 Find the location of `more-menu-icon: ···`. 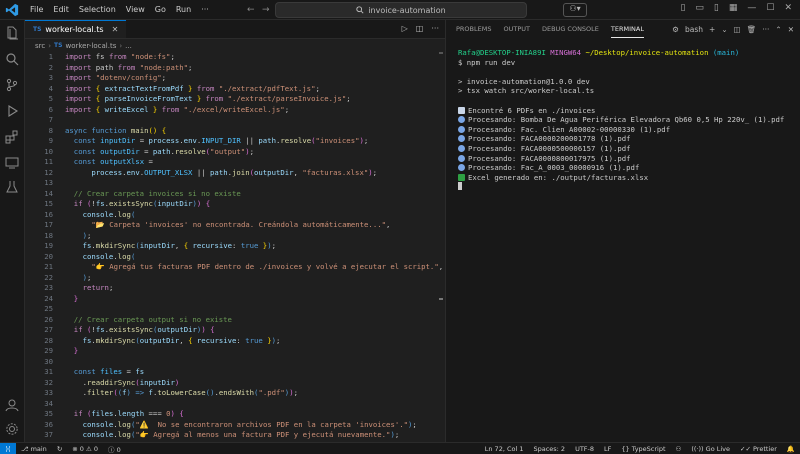

more-menu-icon: ··· is located at coordinates (205, 9).